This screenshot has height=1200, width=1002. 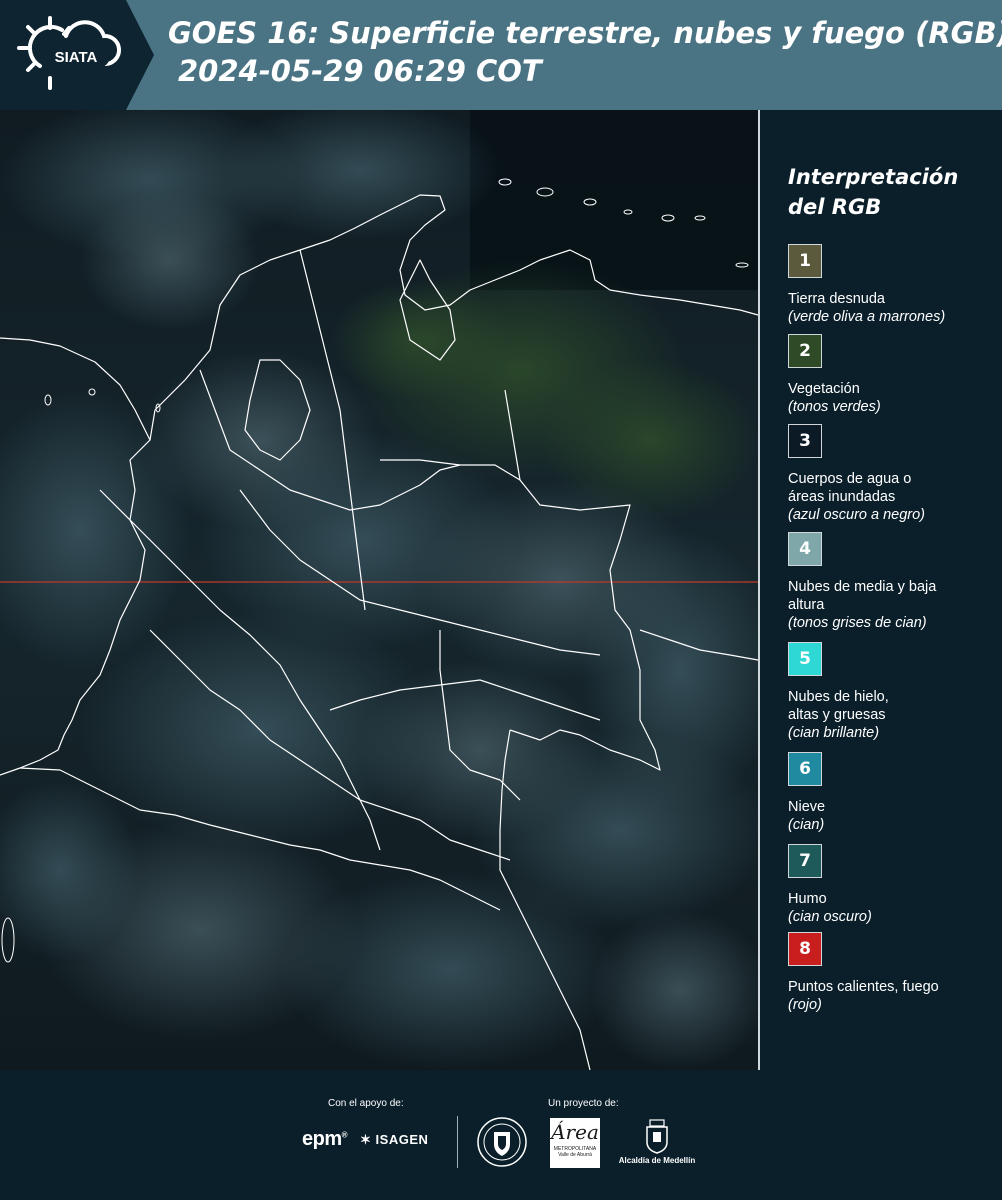 What do you see at coordinates (402, 1139) in the screenshot?
I see `isagen-logo-text: ISAGEN` at bounding box center [402, 1139].